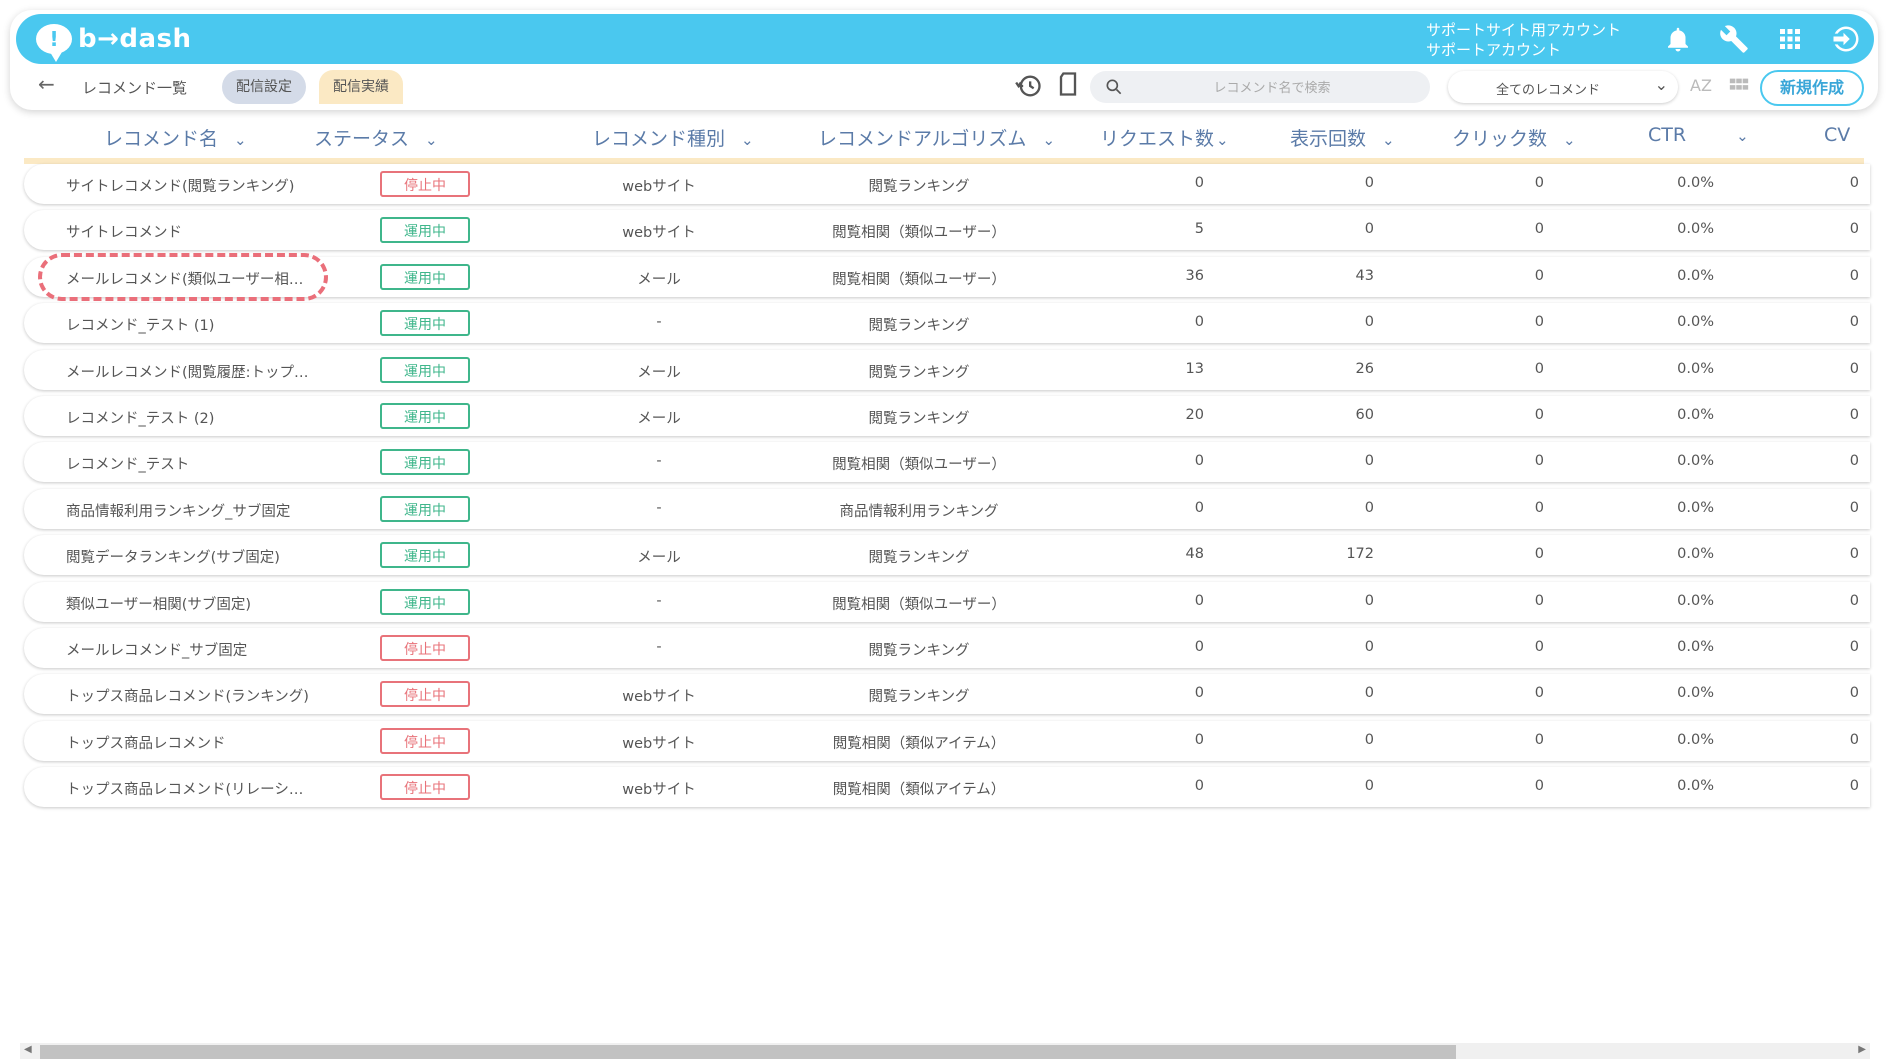  Describe the element at coordinates (673, 137) in the screenshot. I see `col-header-type: レコメンド種別 ⌄` at that location.